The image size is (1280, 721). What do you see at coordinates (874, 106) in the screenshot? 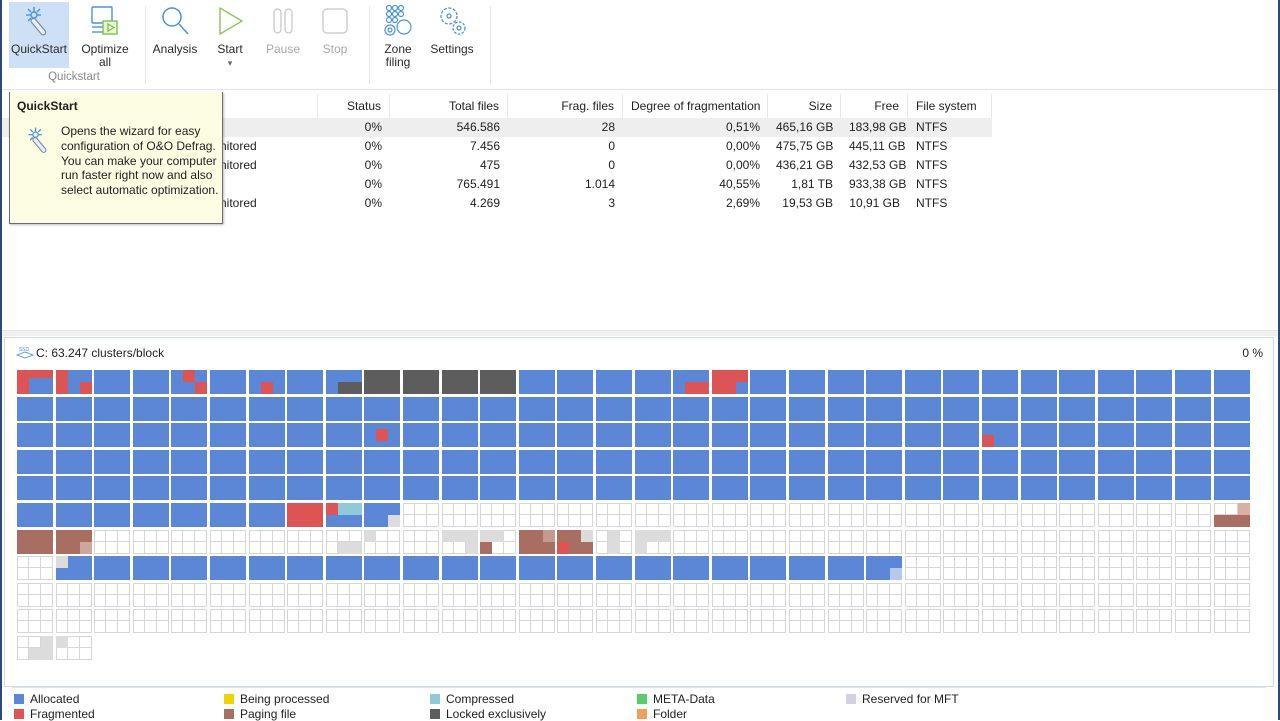
I see `col-header-free: Free` at bounding box center [874, 106].